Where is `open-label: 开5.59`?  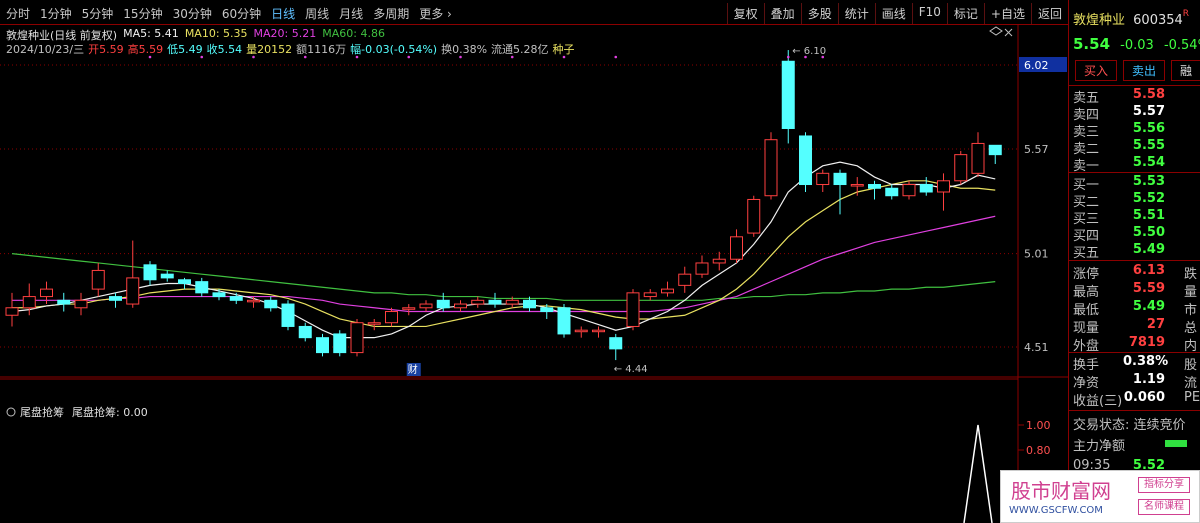 open-label: 开5.59 is located at coordinates (106, 49).